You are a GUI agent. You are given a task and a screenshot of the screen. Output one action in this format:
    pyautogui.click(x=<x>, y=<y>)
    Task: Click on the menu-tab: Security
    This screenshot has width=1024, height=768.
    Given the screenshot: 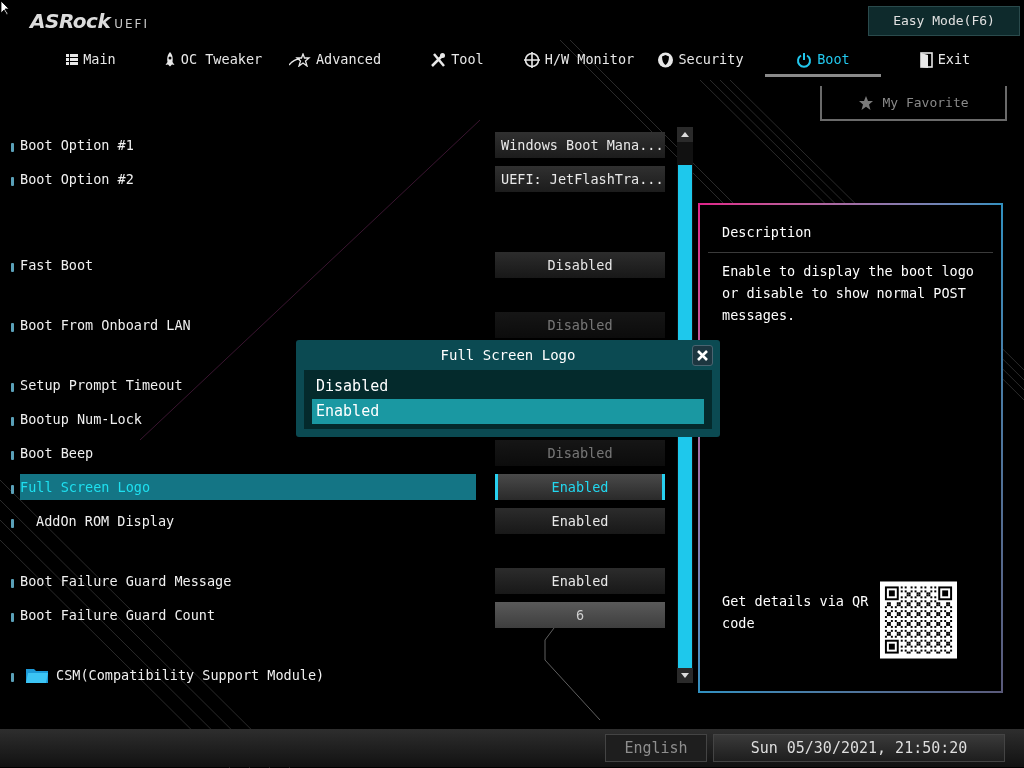 What is the action you would take?
    pyautogui.click(x=701, y=61)
    